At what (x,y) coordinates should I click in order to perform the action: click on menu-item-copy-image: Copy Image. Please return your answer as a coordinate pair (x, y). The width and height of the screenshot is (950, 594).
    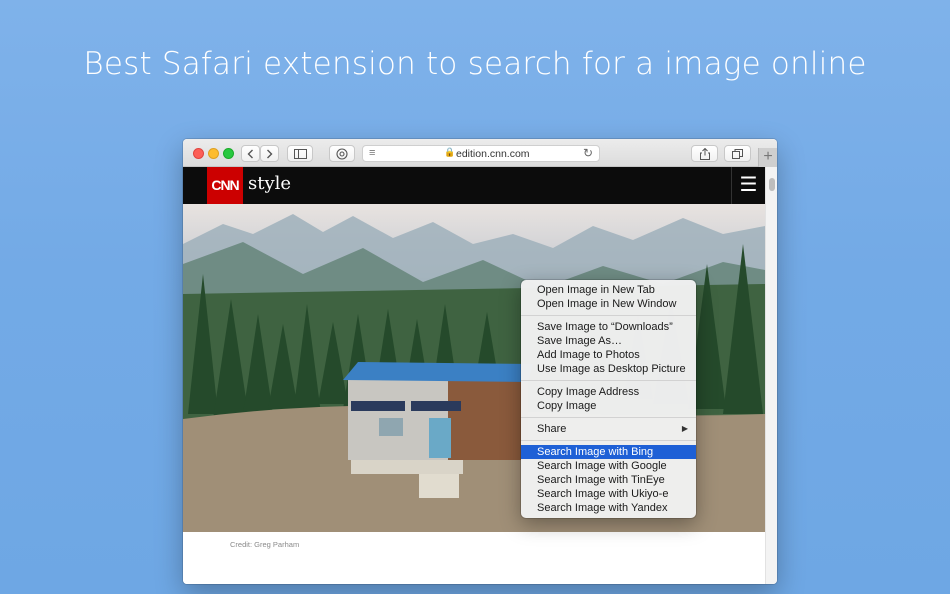
    Looking at the image, I should click on (608, 406).